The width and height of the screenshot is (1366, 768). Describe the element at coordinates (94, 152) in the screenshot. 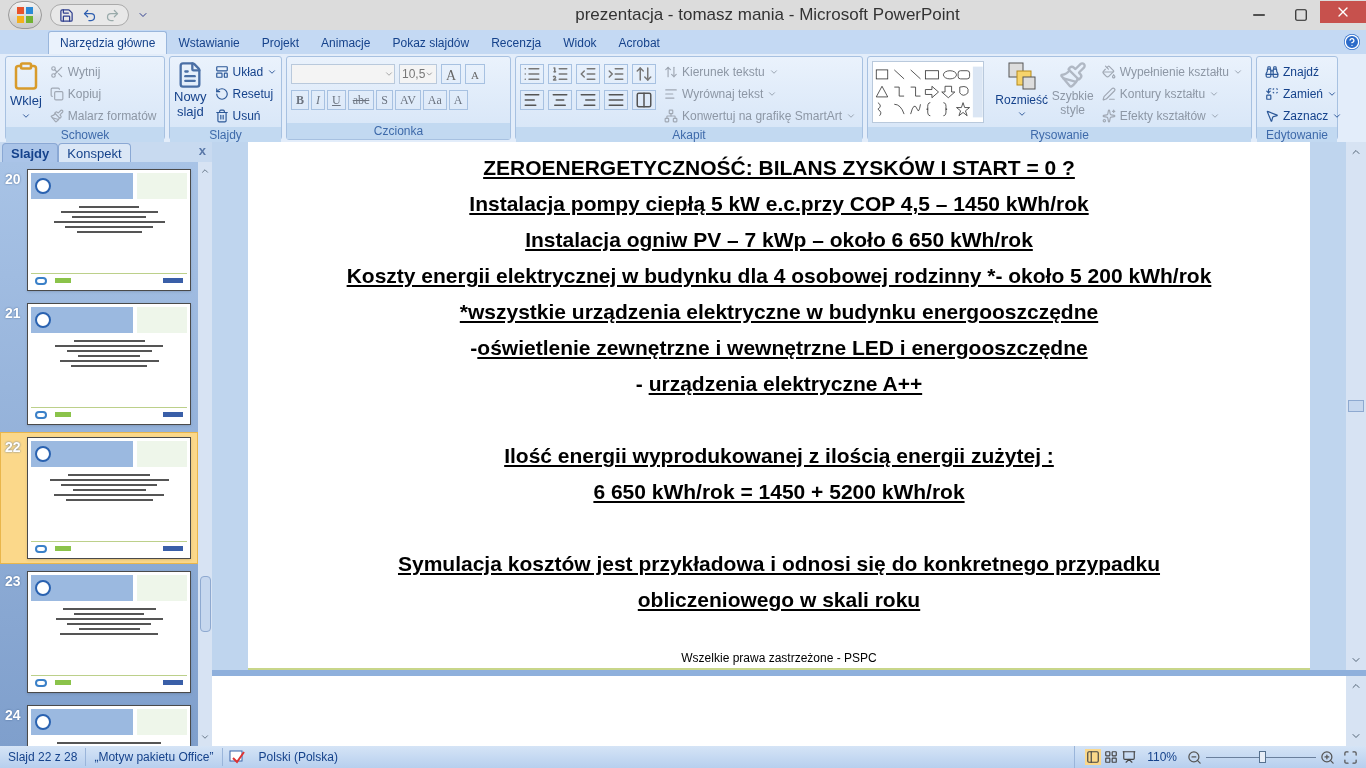

I see `panel-tab: Konspekt` at that location.